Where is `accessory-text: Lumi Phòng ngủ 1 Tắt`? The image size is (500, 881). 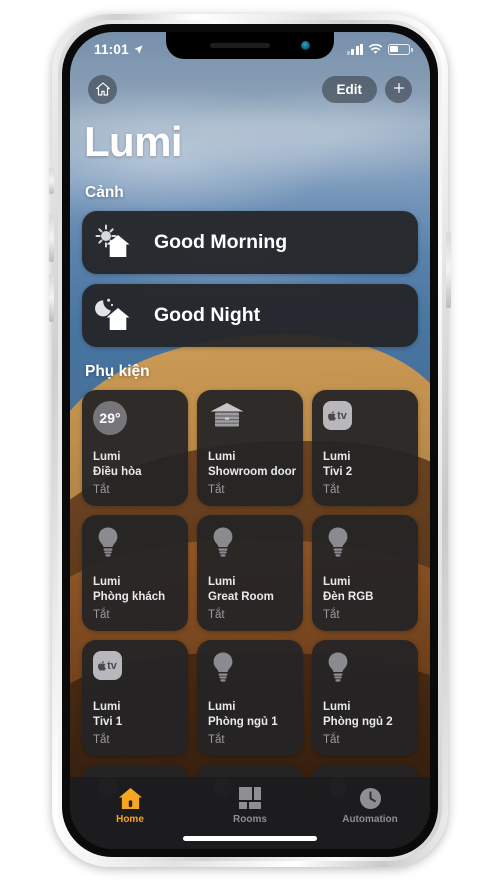
accessory-text: Lumi Phòng ngủ 1 Tắt is located at coordinates (250, 724).